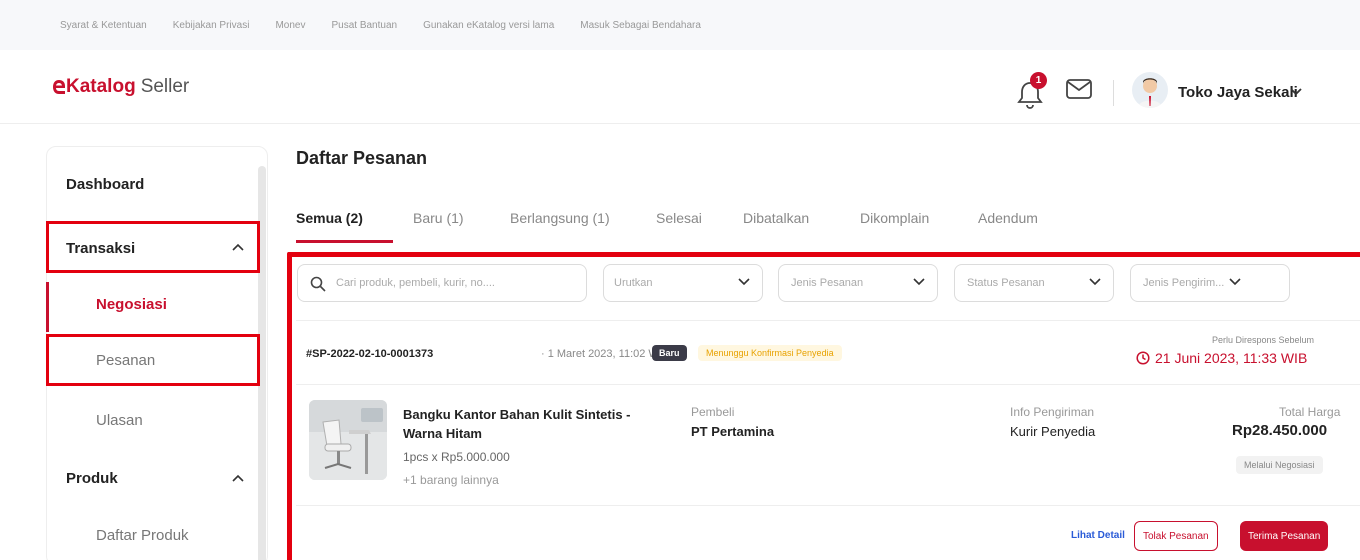  Describe the element at coordinates (827, 283) in the screenshot. I see `order-type-label: Jenis Pesanan` at that location.